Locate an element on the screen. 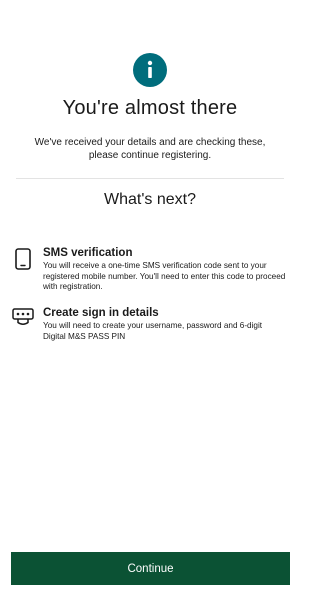  smartphone-icon is located at coordinates (23, 258).